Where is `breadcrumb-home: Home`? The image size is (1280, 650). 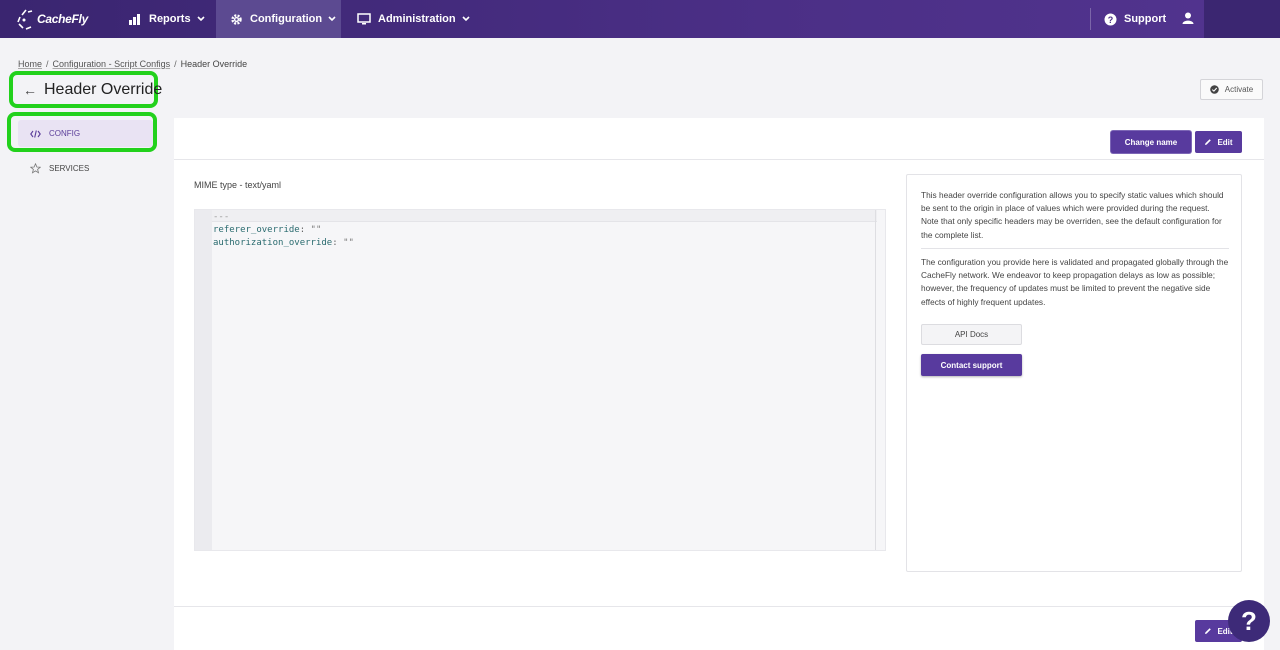
breadcrumb-home: Home is located at coordinates (30, 64).